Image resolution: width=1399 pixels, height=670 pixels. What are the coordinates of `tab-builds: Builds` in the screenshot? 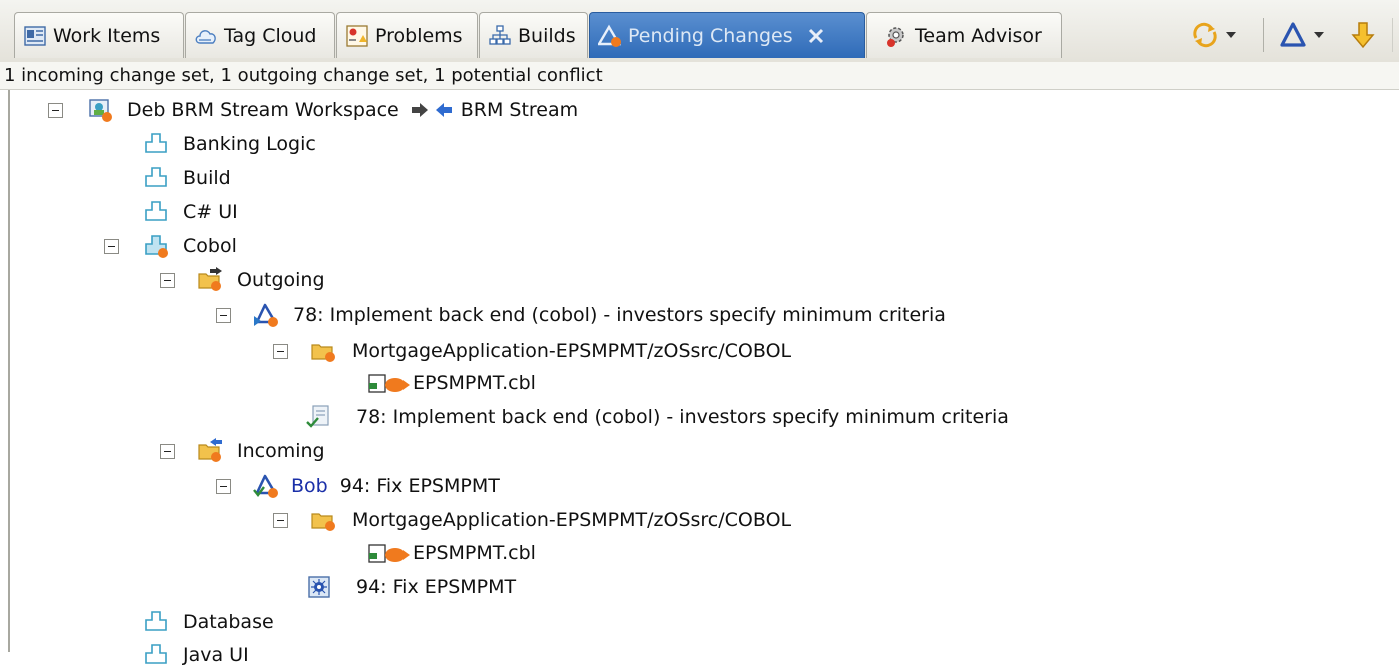 It's located at (533, 35).